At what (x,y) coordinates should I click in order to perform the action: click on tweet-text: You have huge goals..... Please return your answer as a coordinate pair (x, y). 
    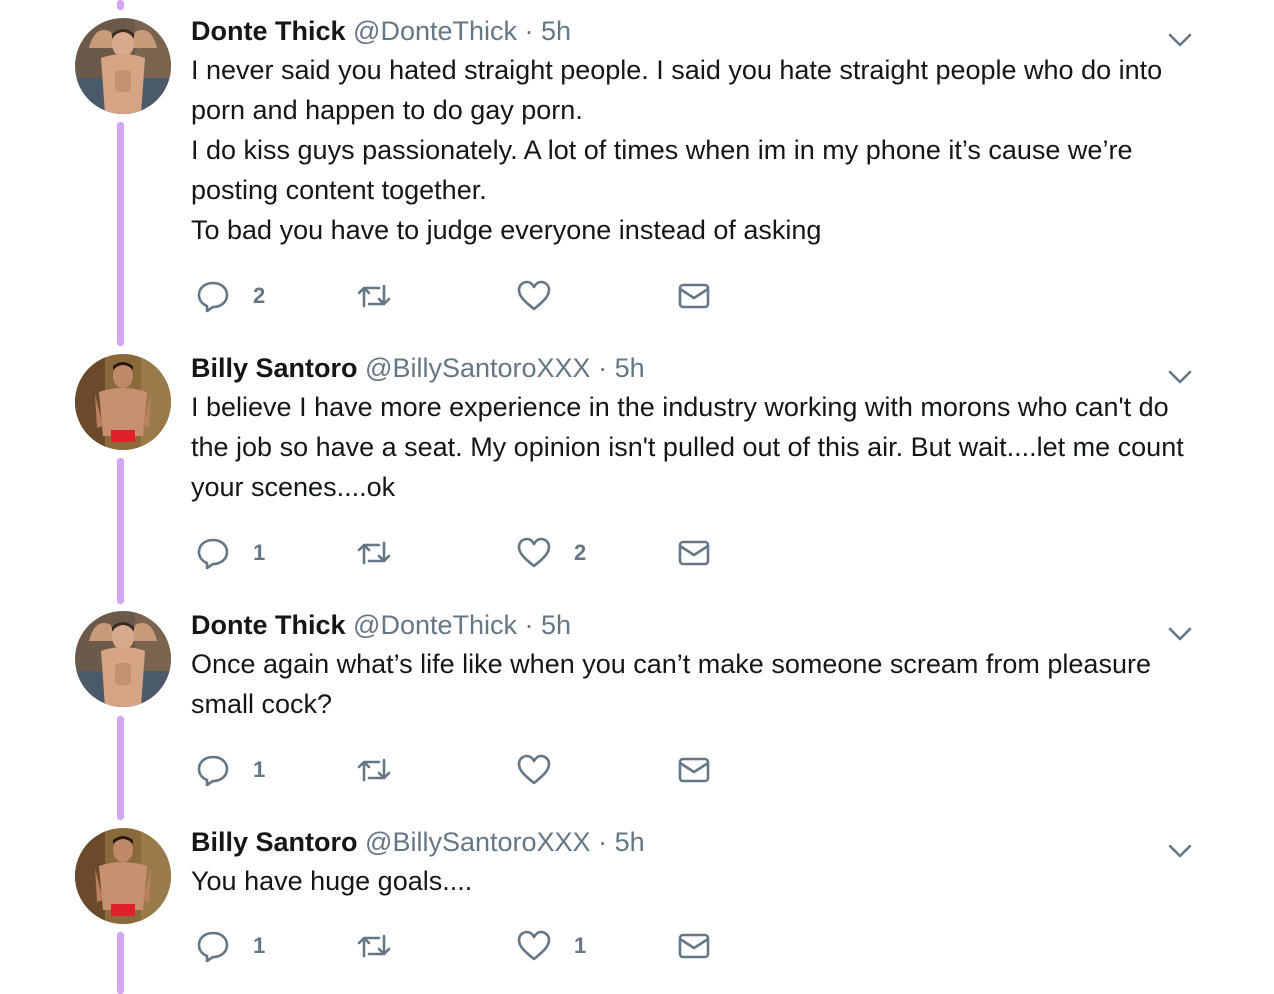
    Looking at the image, I should click on (701, 881).